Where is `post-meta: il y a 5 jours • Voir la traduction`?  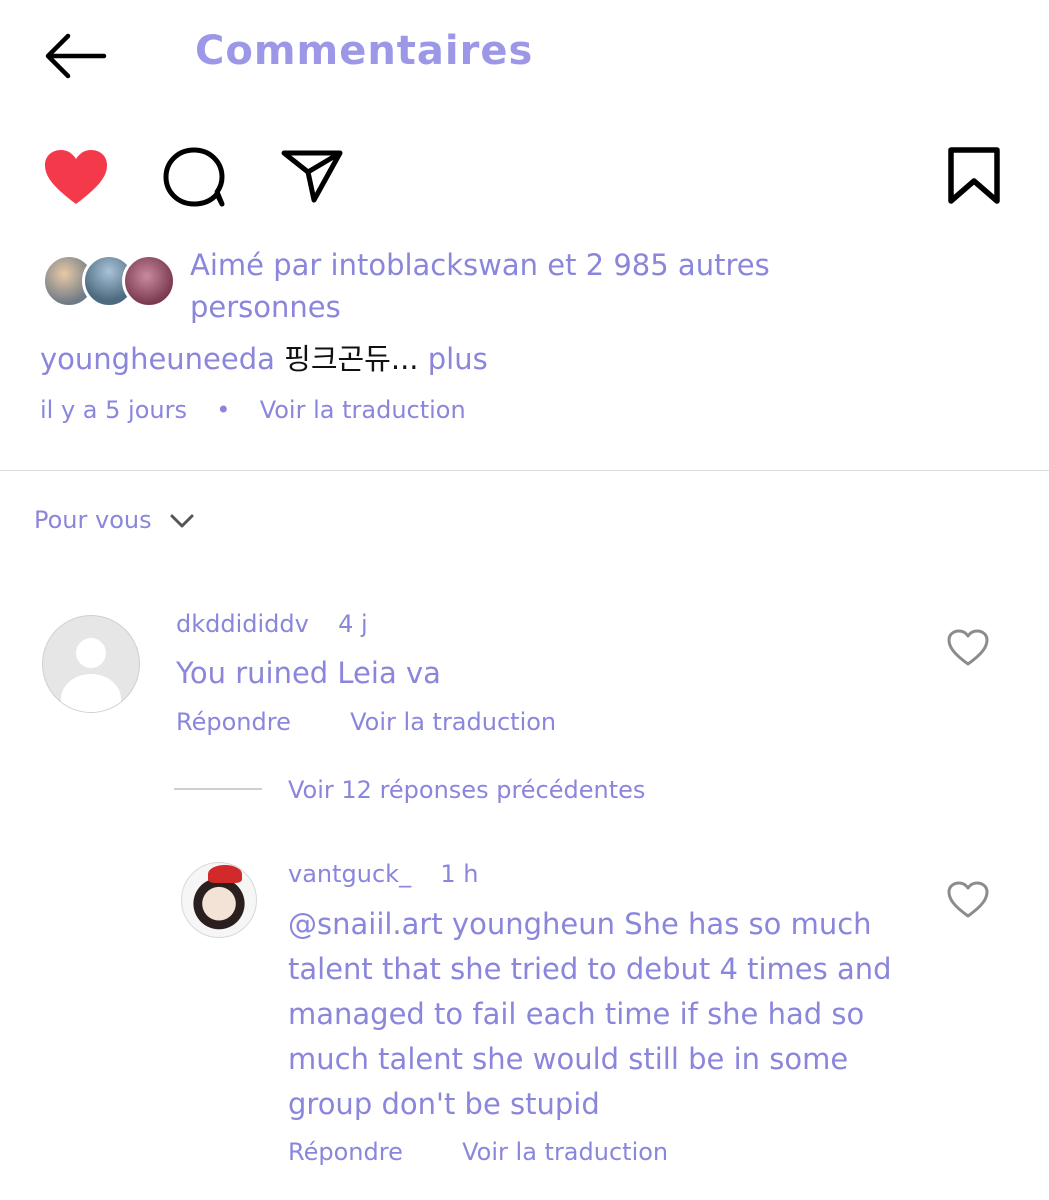 post-meta: il y a 5 jours • Voir la traduction is located at coordinates (253, 410).